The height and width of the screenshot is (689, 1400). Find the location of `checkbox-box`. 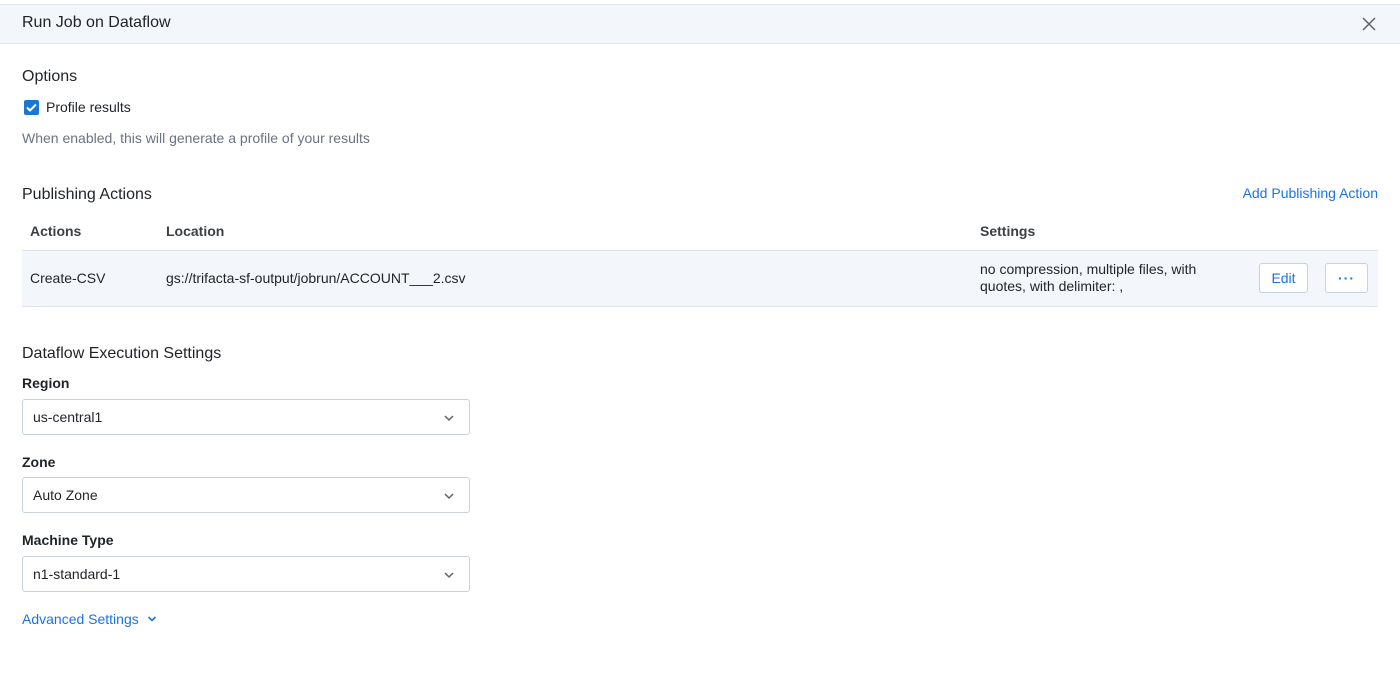

checkbox-box is located at coordinates (31, 107).